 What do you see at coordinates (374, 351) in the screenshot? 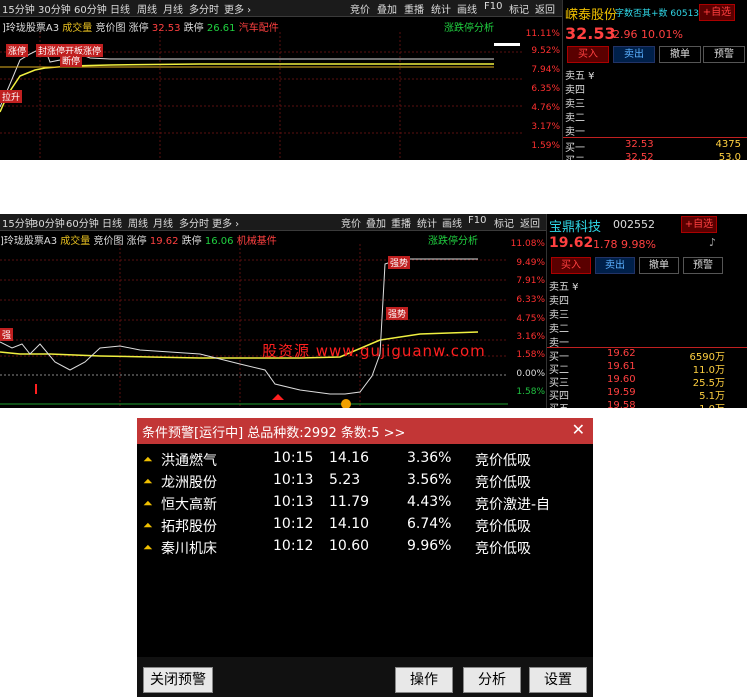
I see `watermark: 股资源 www.gujiguanw.com` at bounding box center [374, 351].